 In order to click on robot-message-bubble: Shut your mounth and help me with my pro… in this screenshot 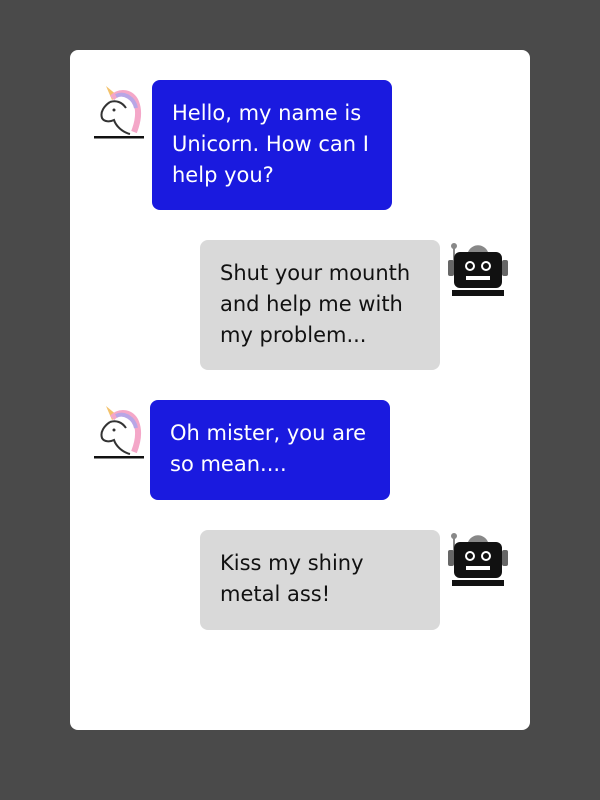, I will do `click(320, 305)`.